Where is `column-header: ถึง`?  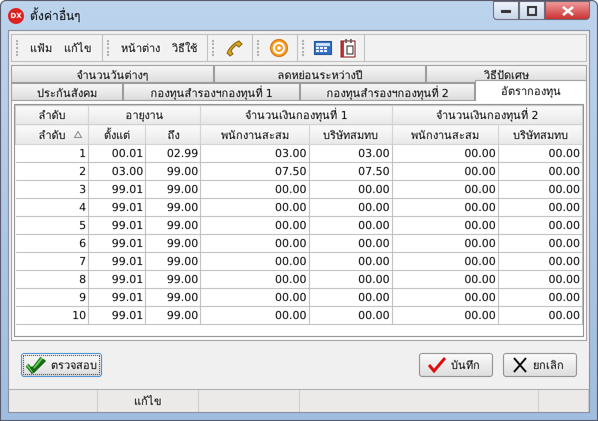 column-header: ถึง is located at coordinates (173, 134).